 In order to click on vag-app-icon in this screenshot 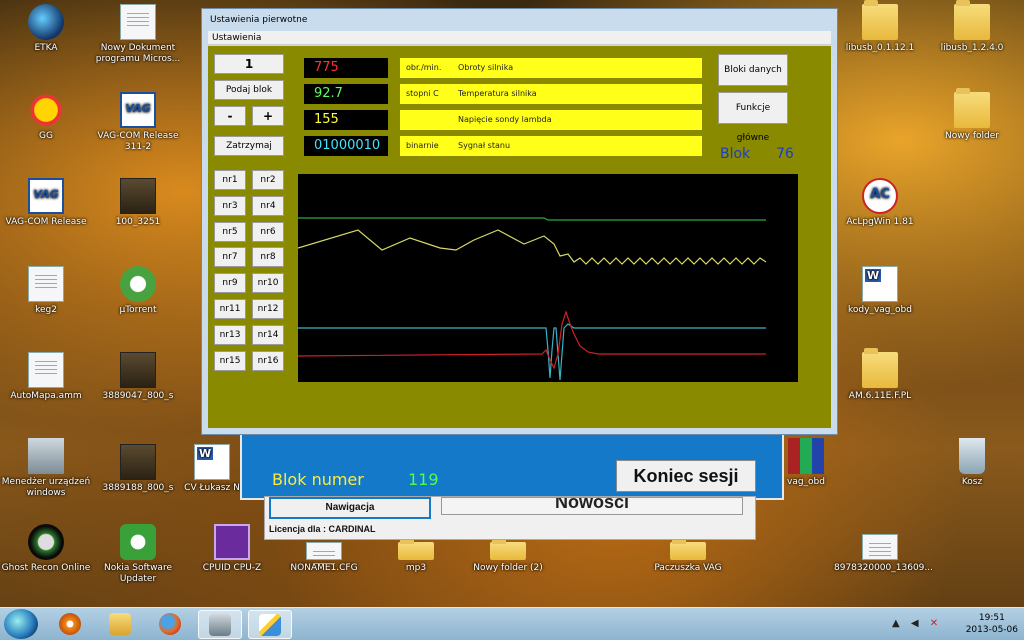, I will do `click(220, 625)`.